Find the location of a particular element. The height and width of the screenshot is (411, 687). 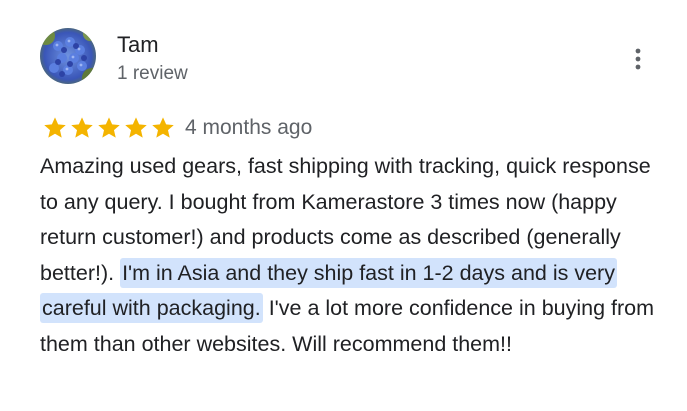

rating-row: 4 months ago is located at coordinates (177, 128).